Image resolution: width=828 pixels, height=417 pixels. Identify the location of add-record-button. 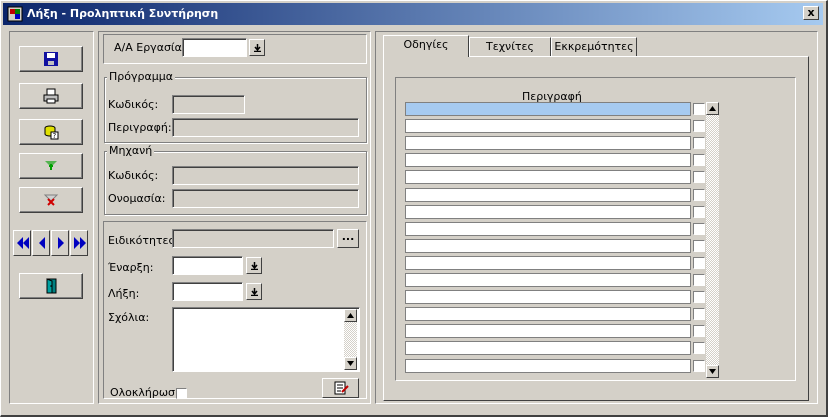
(51, 166).